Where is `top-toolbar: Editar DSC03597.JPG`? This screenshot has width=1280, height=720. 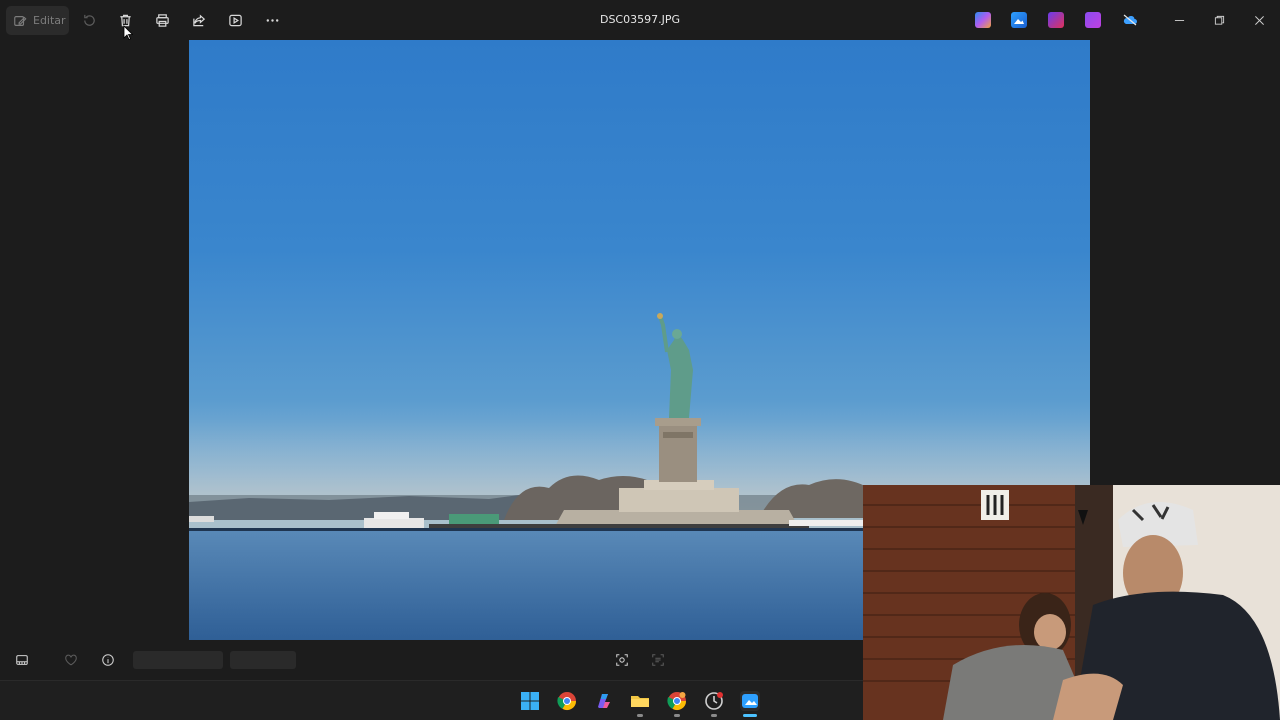
top-toolbar: Editar DSC03597.JPG is located at coordinates (640, 20).